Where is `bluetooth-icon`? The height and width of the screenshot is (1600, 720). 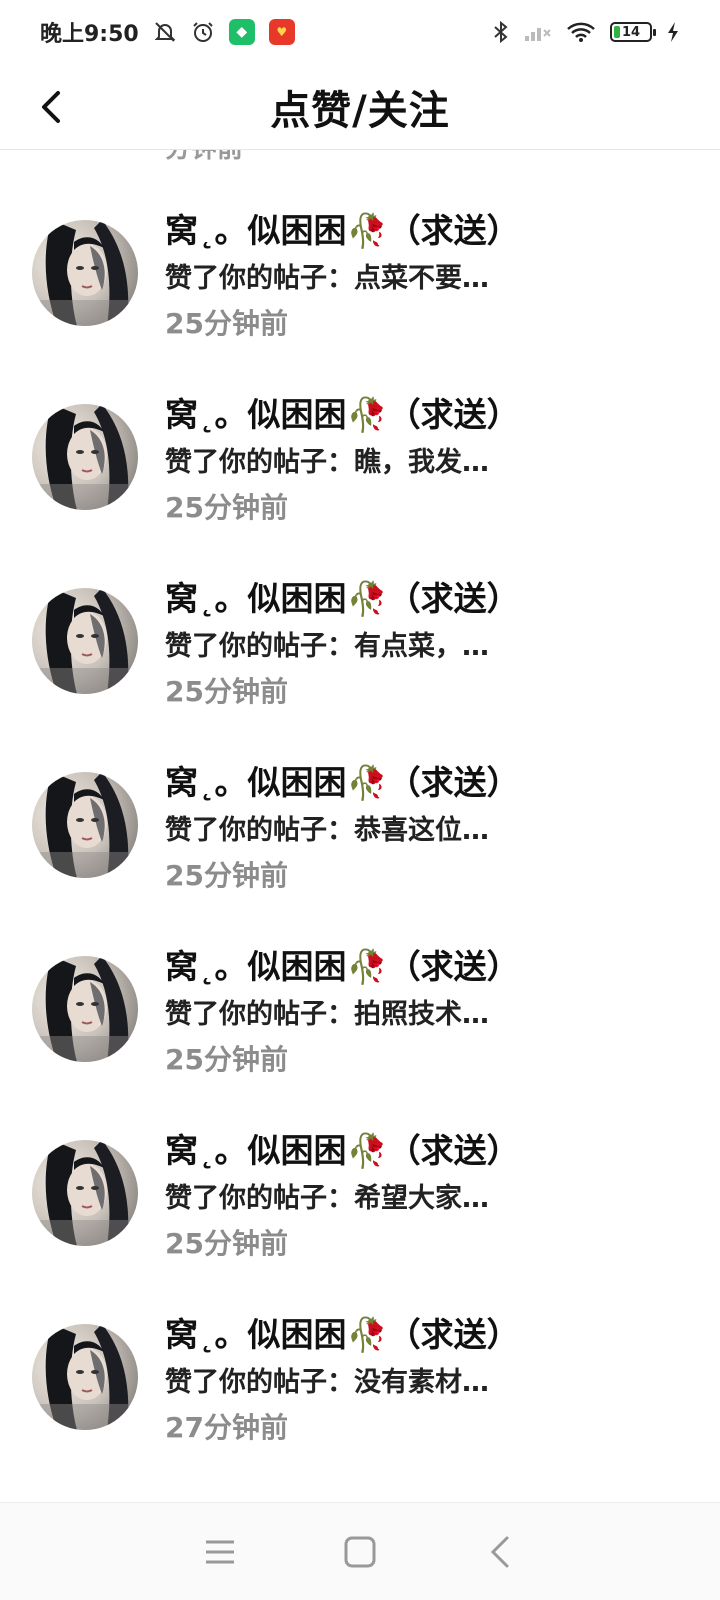 bluetooth-icon is located at coordinates (501, 32).